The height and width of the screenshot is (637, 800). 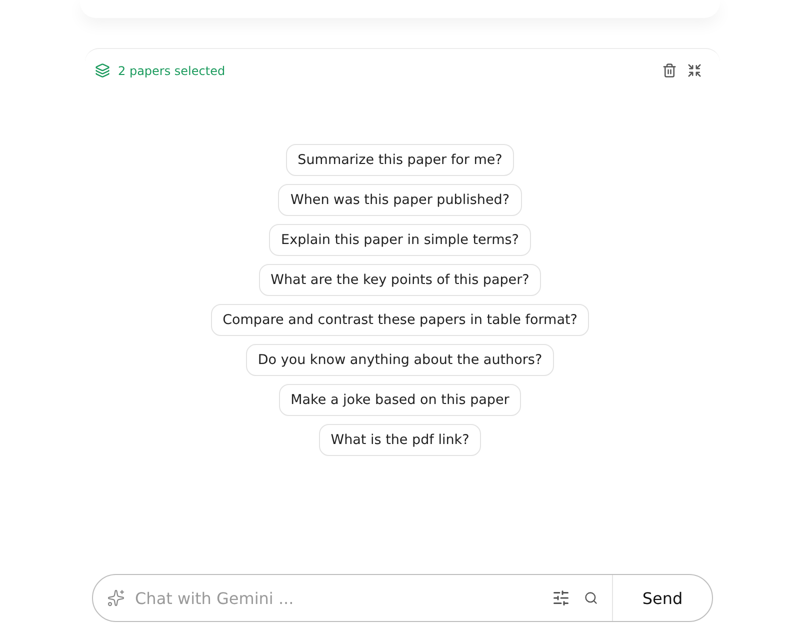 I want to click on suggestion-chip: What is the pdf link?, so click(x=400, y=440).